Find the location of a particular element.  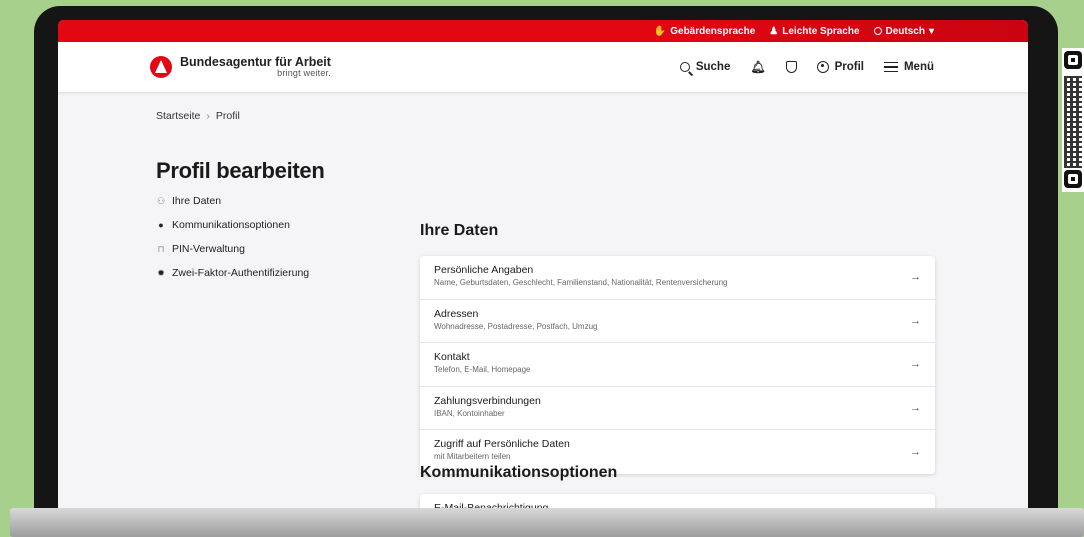

caret-down-icon: ▾ is located at coordinates (931, 31).